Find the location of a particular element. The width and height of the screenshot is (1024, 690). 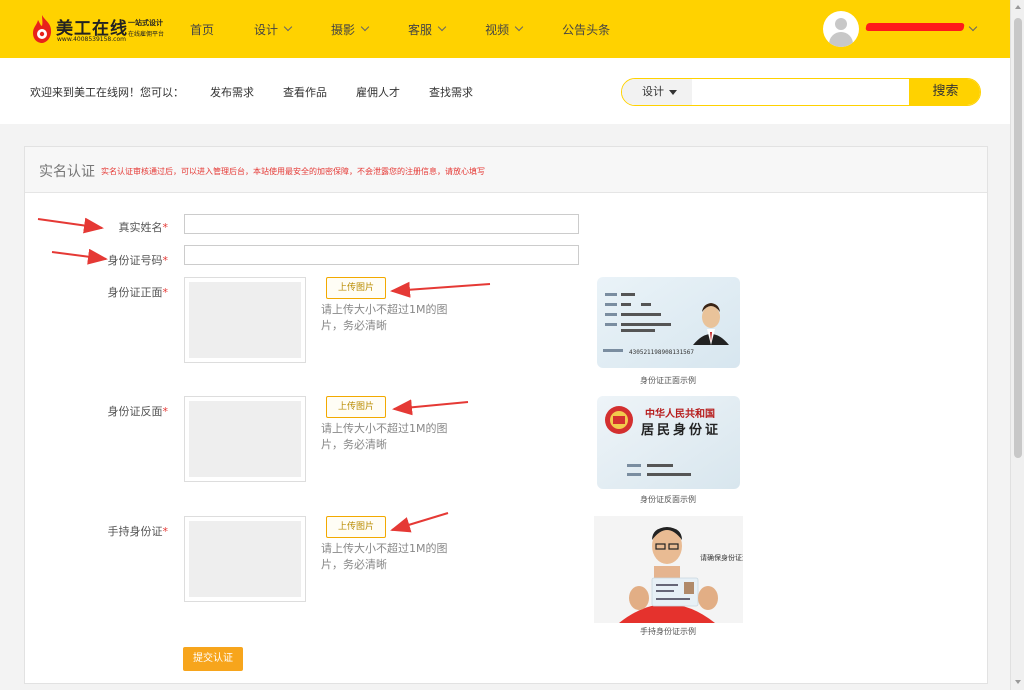

search-input is located at coordinates (799, 92).